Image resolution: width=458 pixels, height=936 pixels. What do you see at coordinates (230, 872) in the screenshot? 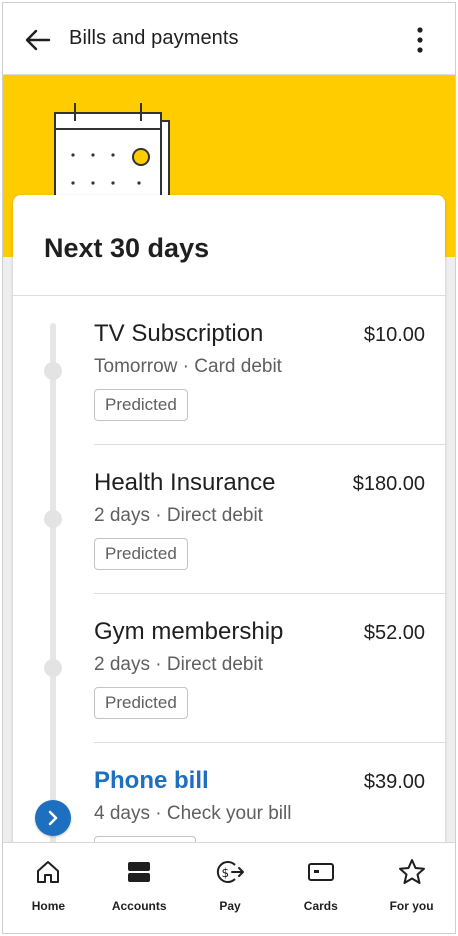
I see `pay-icon: $` at bounding box center [230, 872].